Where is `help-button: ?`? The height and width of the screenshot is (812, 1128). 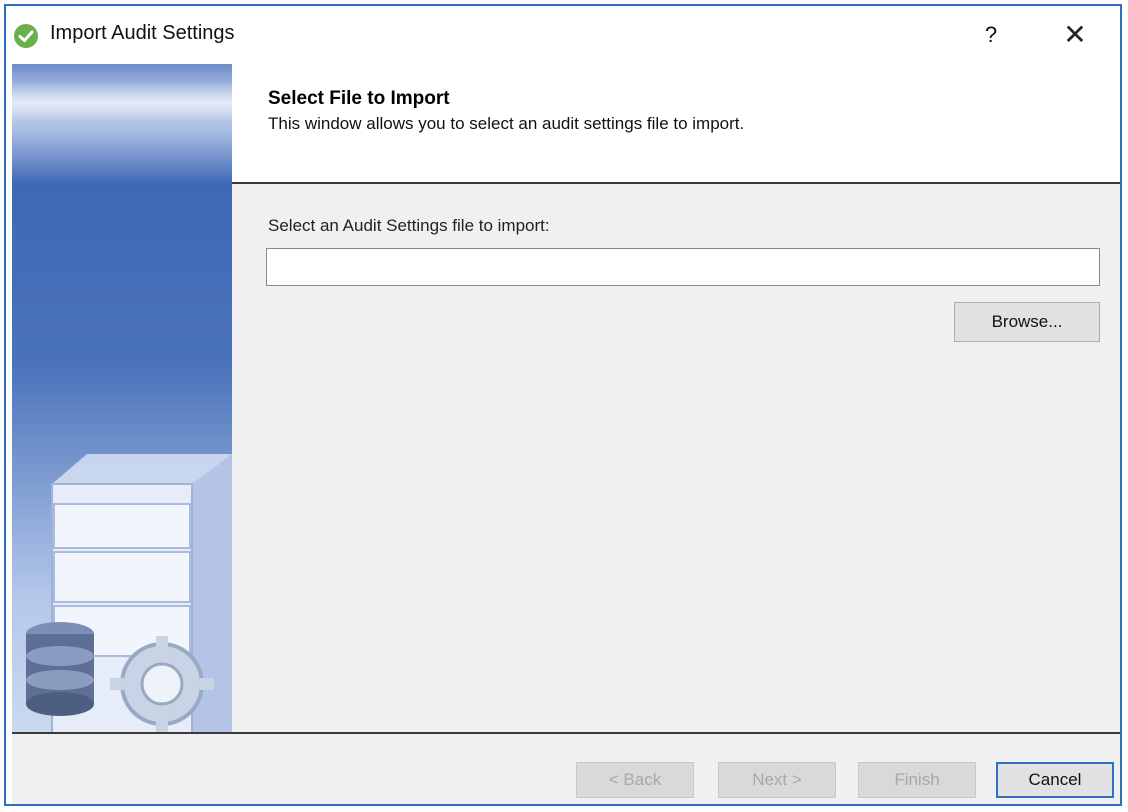
help-button: ? is located at coordinates (991, 35).